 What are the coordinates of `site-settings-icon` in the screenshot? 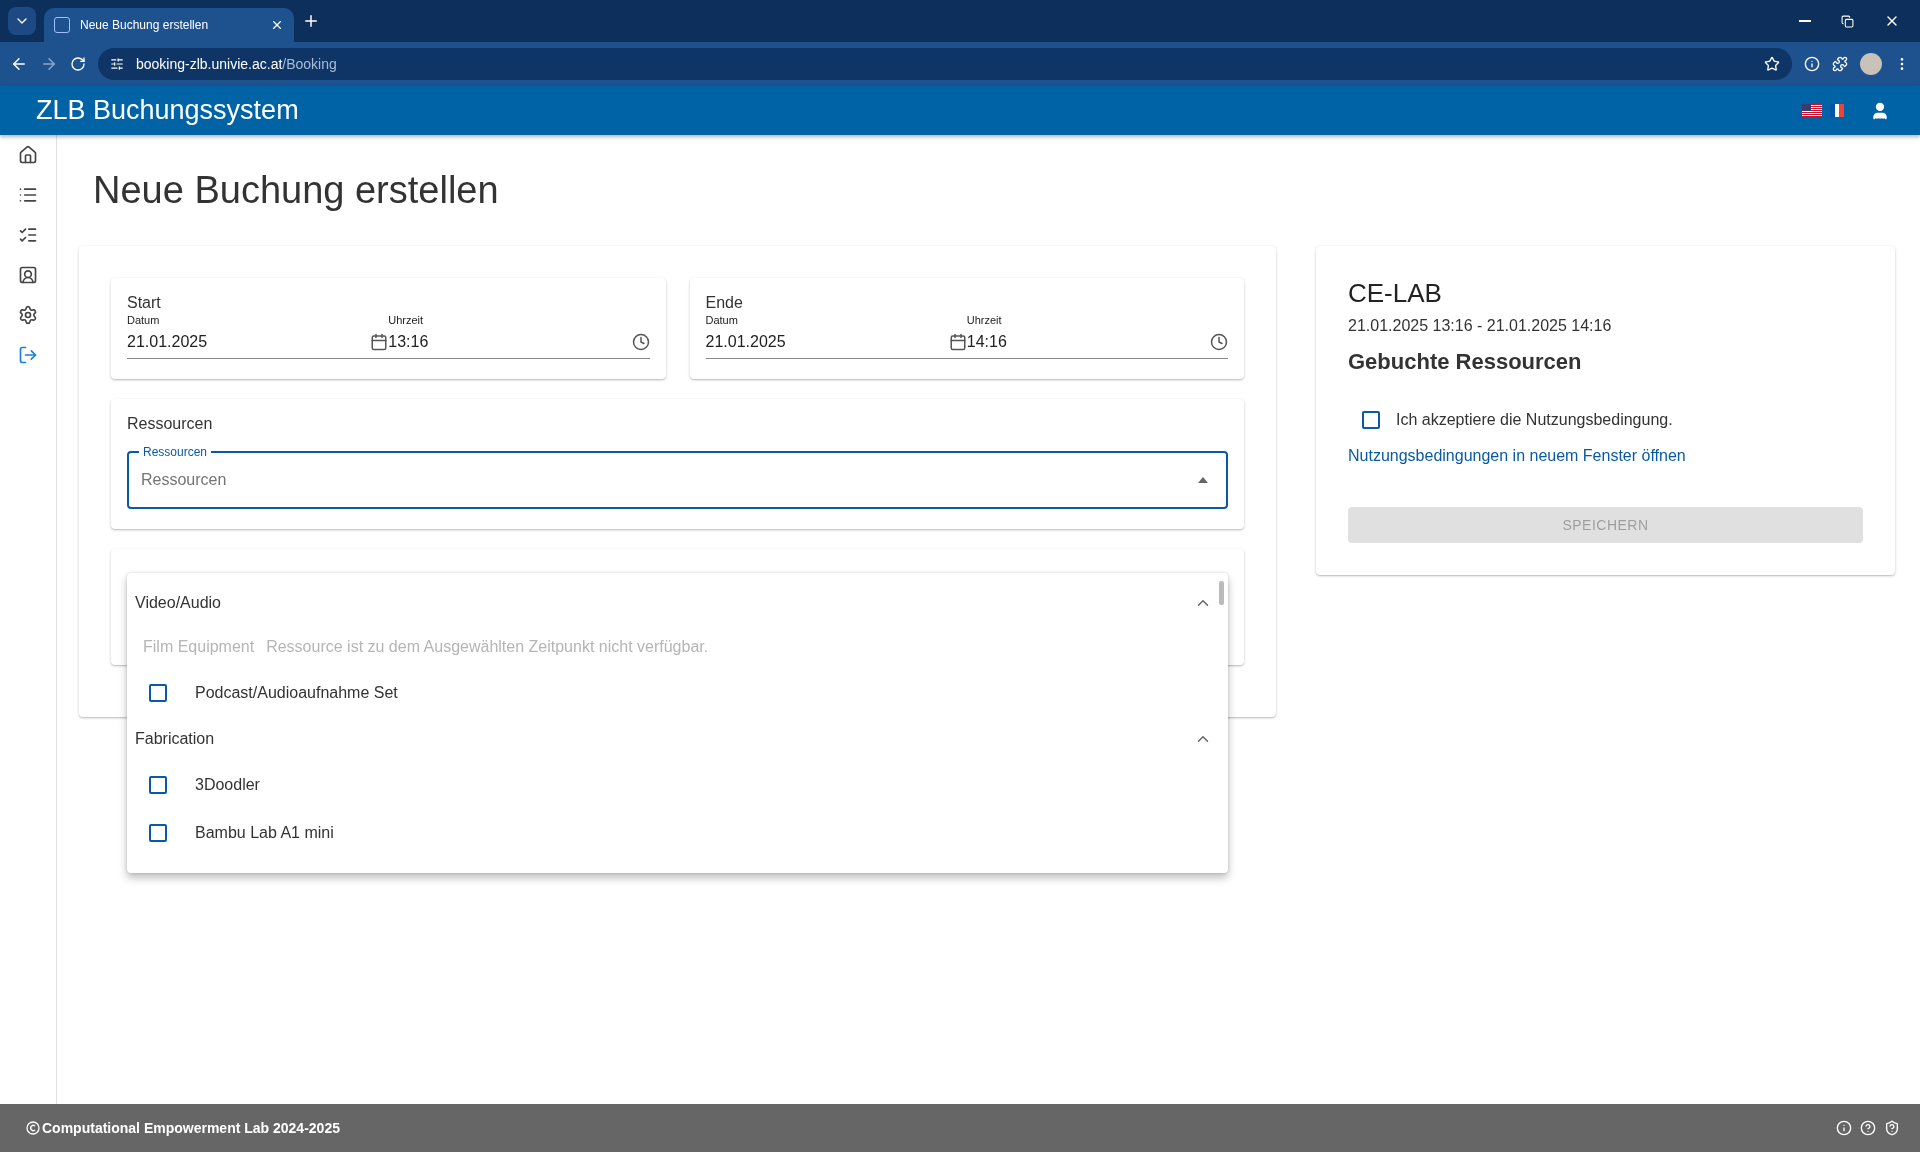 It's located at (117, 64).